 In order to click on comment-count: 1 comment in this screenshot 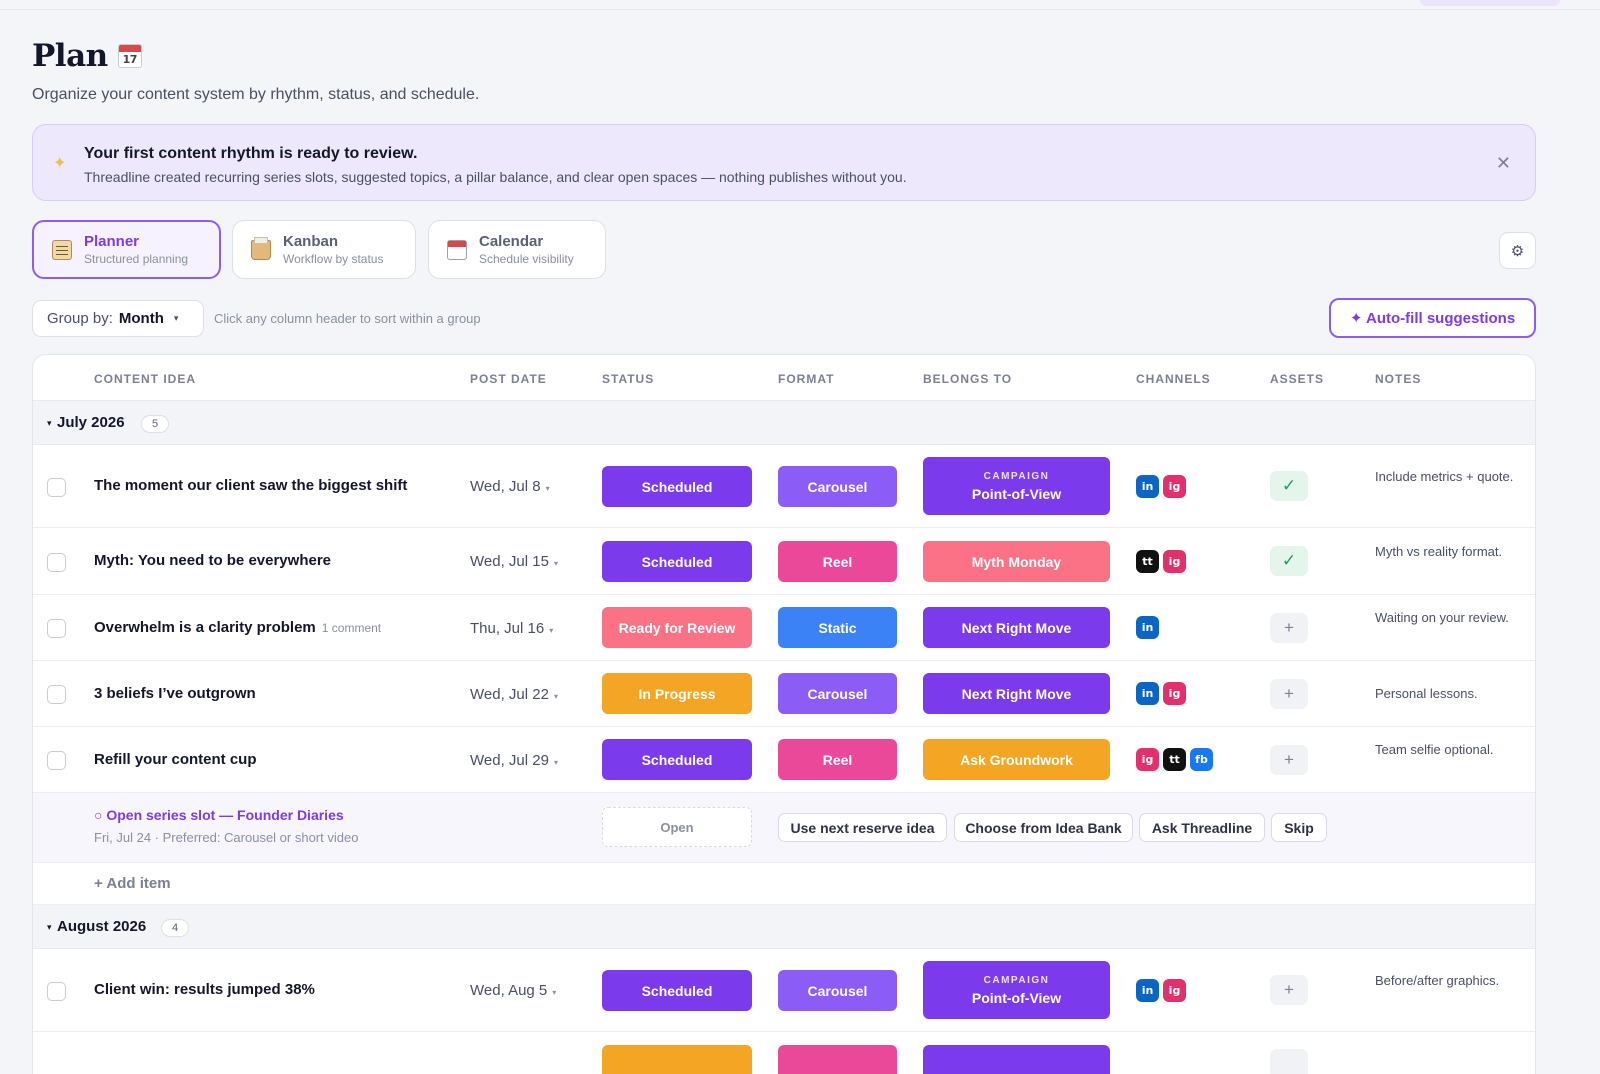, I will do `click(351, 628)`.